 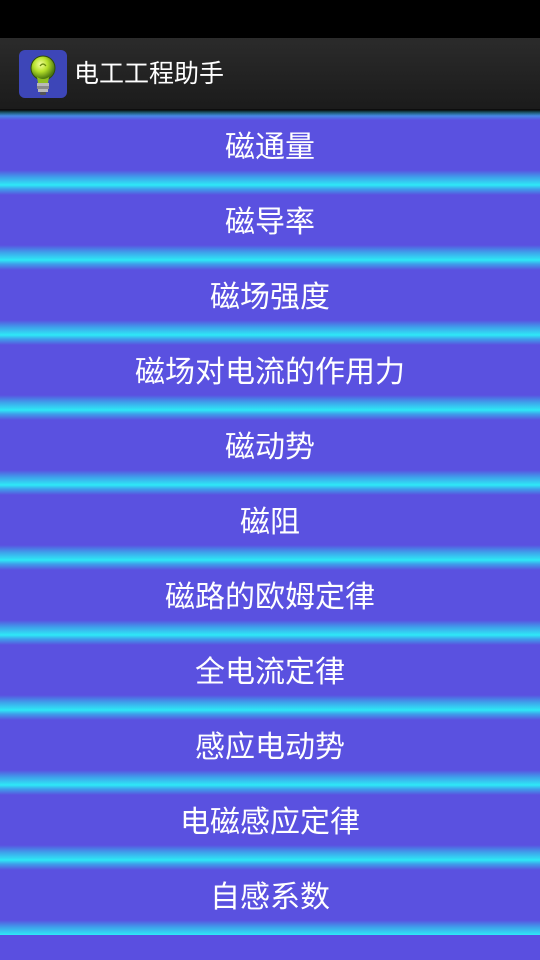 I want to click on list-item-label: 磁通量, so click(x=270, y=147).